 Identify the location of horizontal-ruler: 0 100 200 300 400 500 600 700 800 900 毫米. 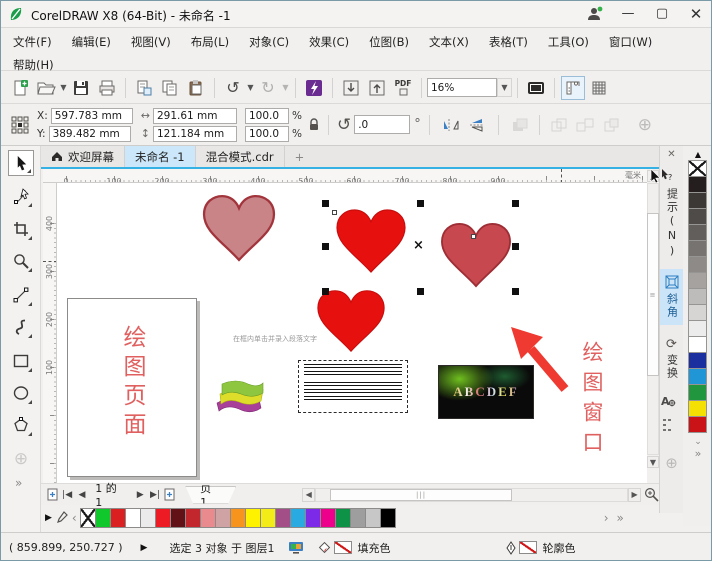
(345, 176).